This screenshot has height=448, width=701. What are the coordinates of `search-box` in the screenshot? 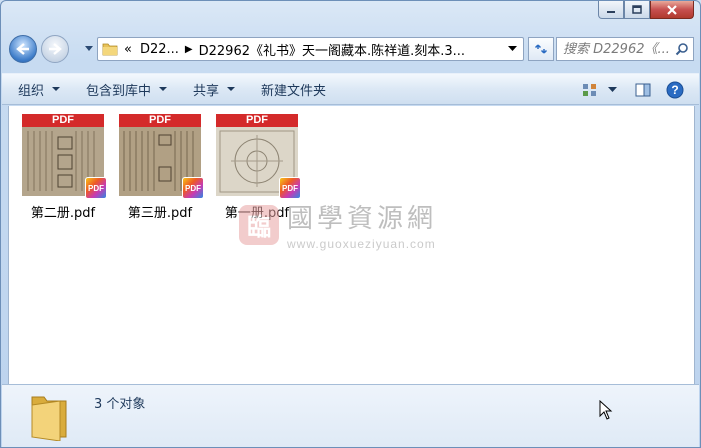 It's located at (625, 49).